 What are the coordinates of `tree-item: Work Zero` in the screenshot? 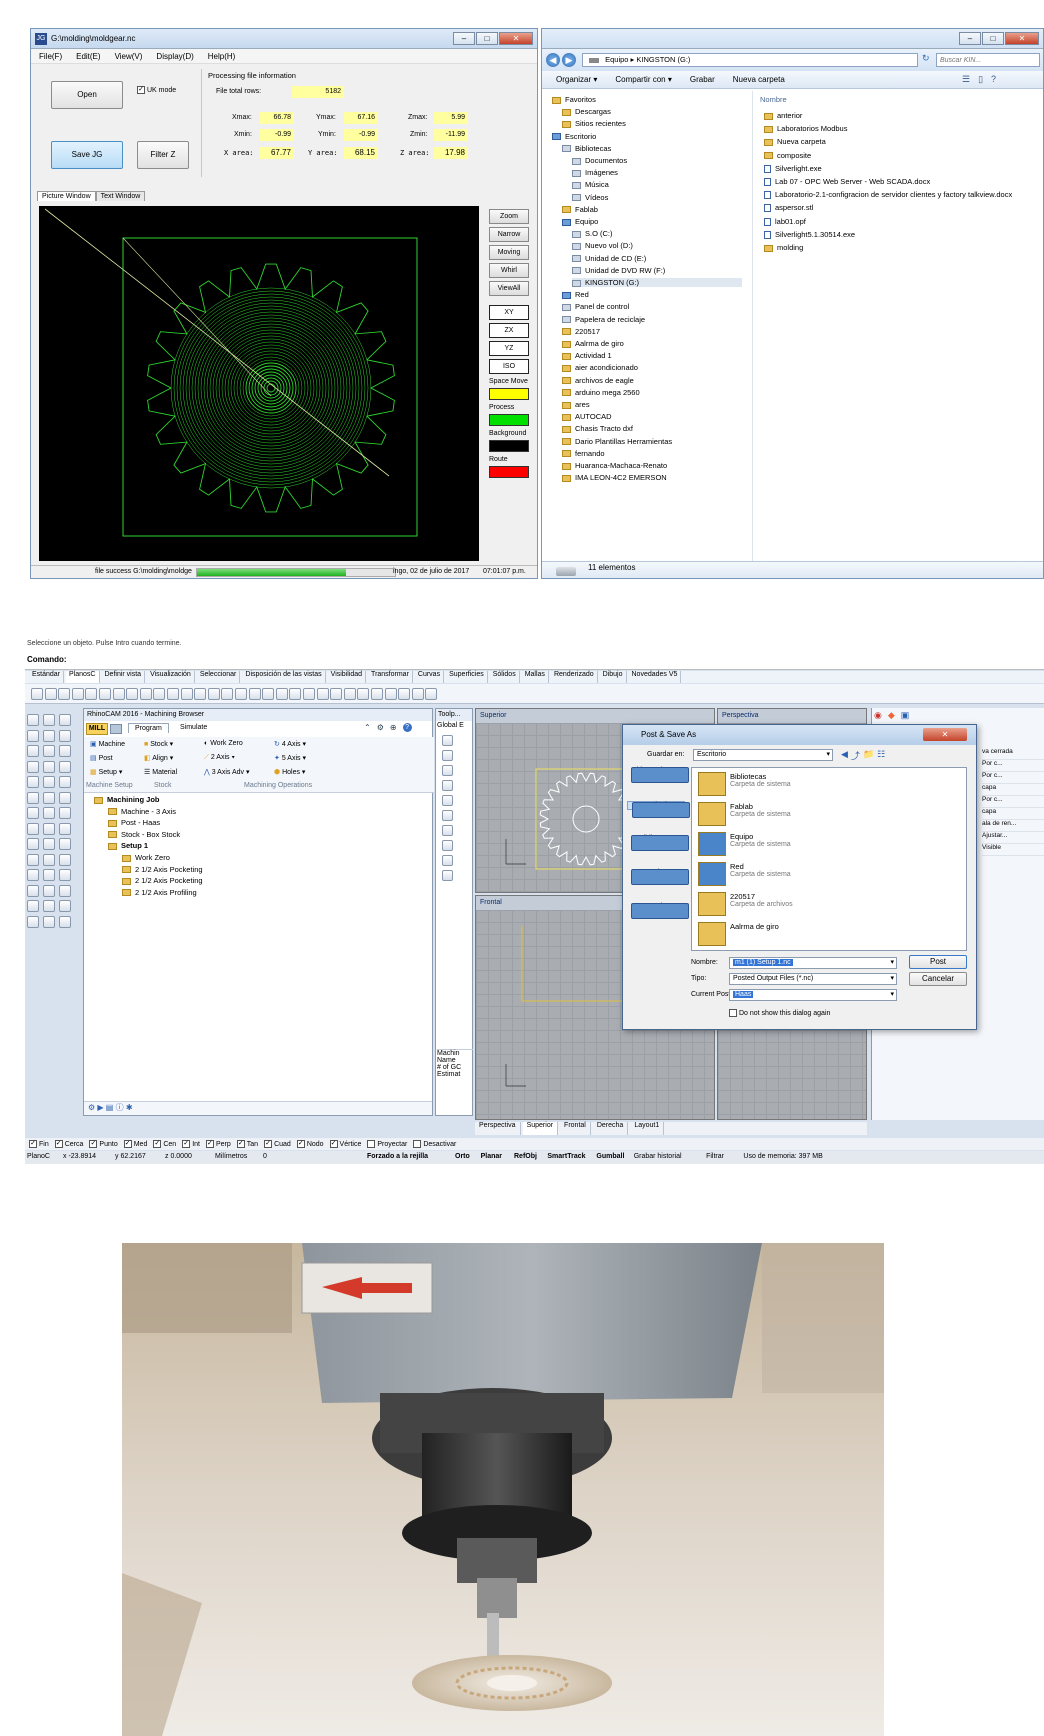 It's located at (146, 857).